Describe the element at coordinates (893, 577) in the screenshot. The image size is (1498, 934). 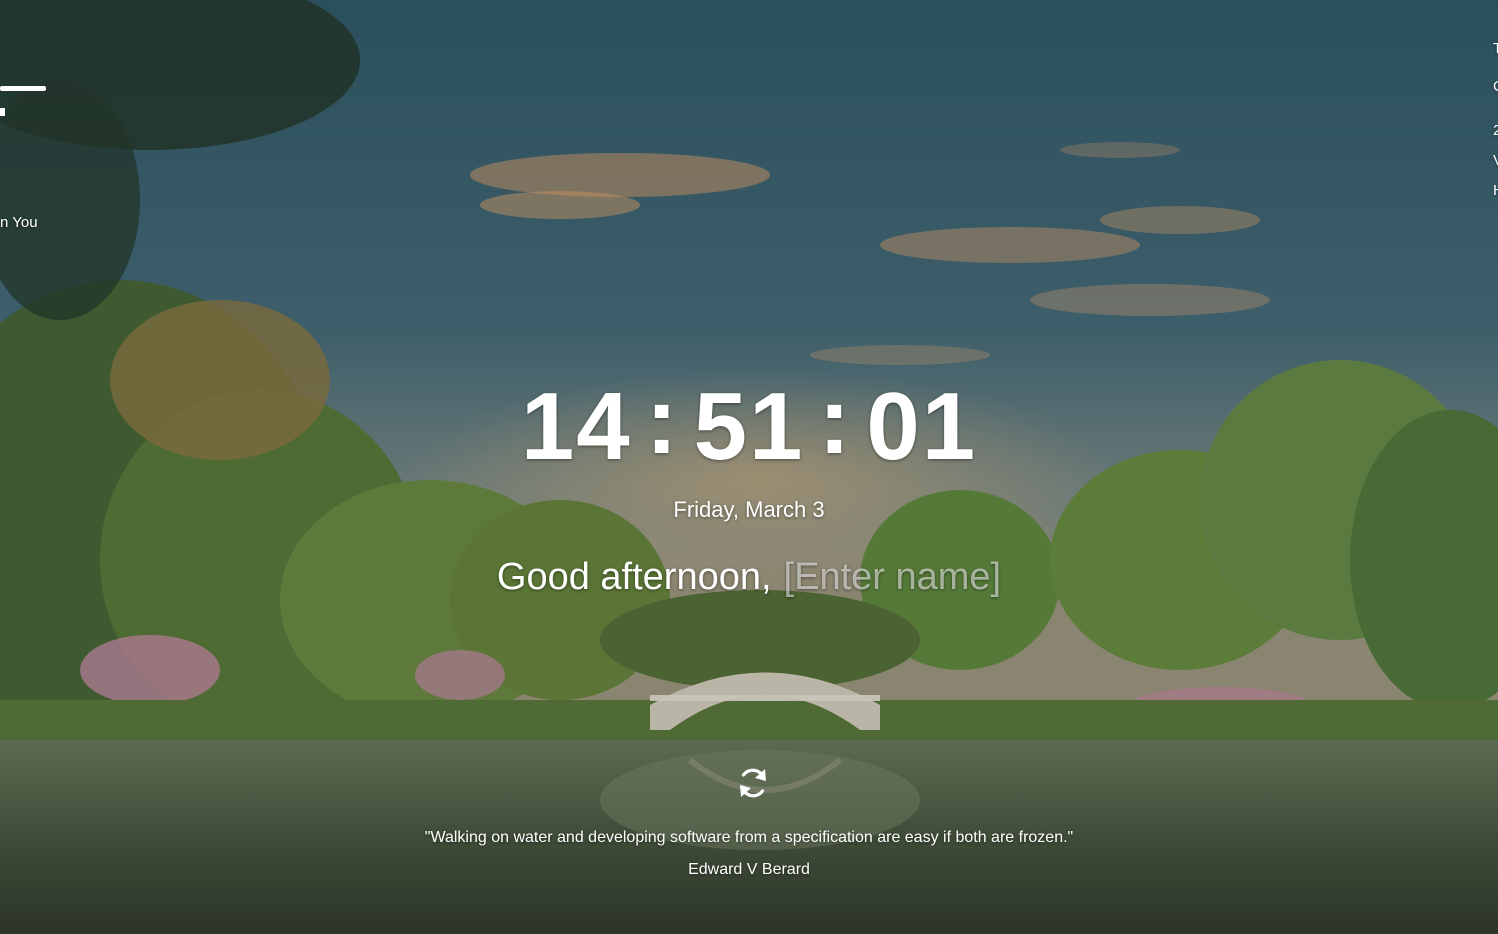
I see `name-input: [Enter name]` at that location.